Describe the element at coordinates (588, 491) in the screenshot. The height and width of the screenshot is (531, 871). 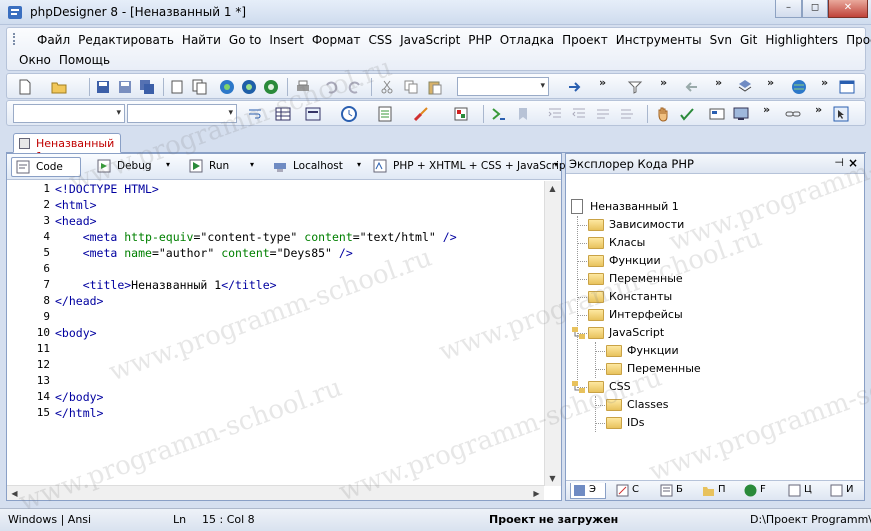
I see `tab-explorer: Э` at that location.